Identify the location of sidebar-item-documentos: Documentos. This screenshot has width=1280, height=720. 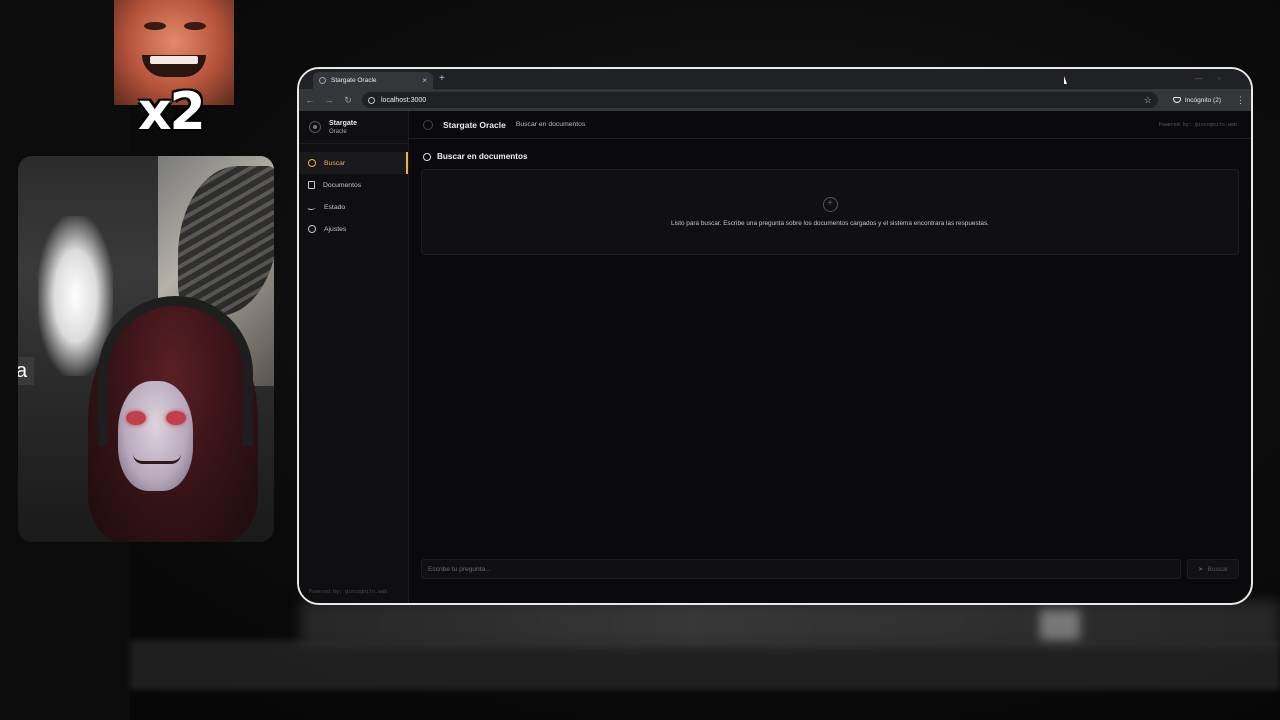
(353, 185).